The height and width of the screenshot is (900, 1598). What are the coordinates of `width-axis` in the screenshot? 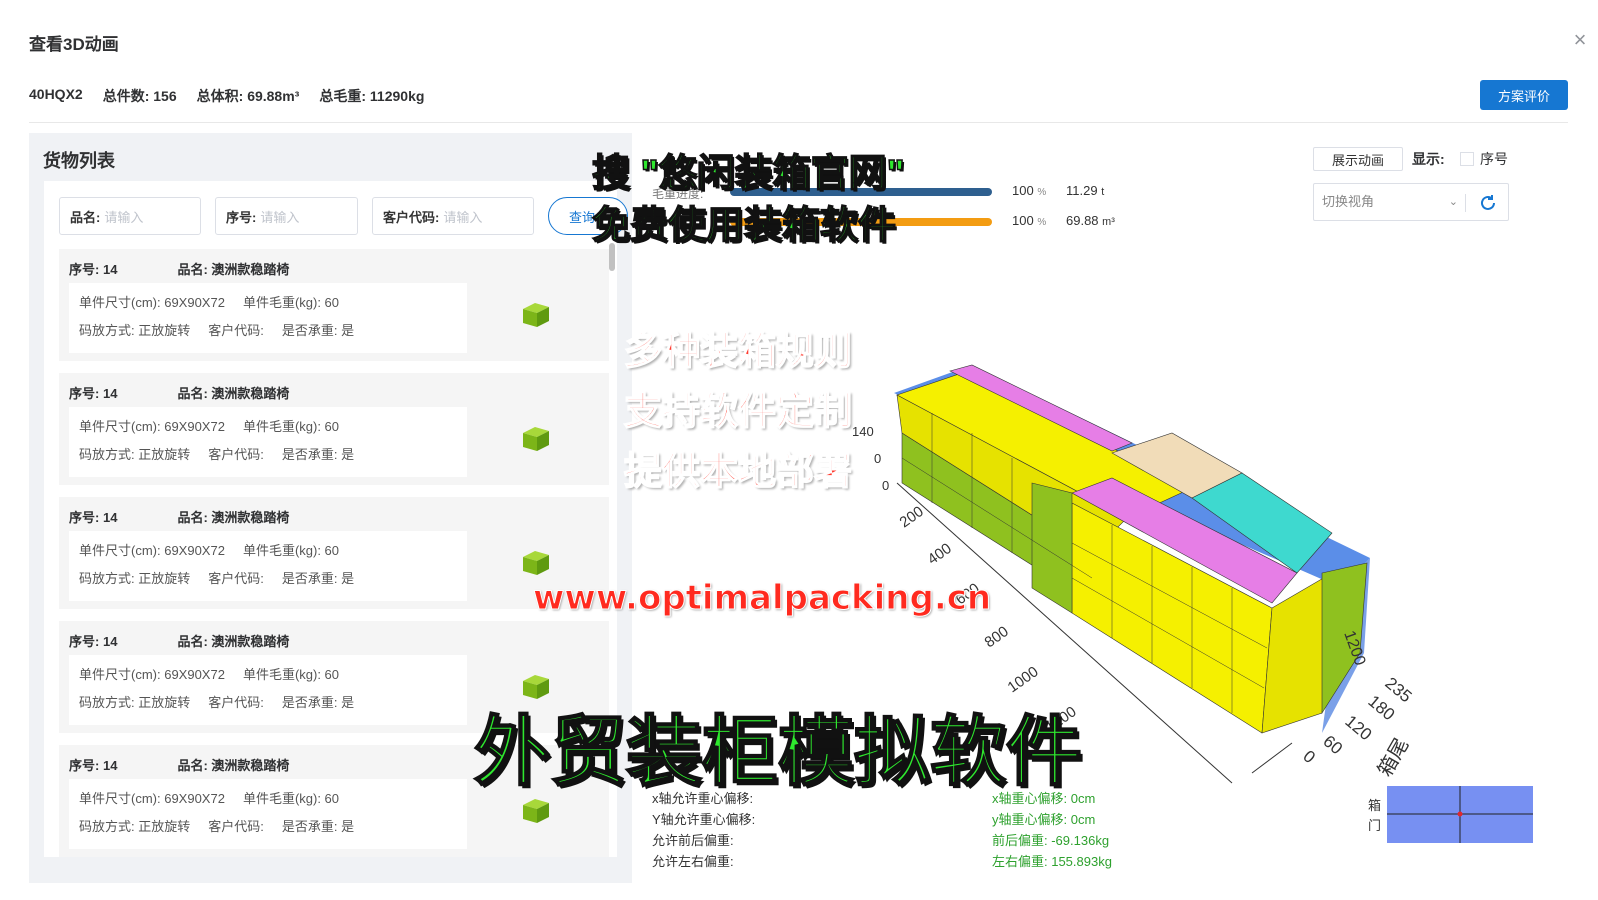 It's located at (1272, 758).